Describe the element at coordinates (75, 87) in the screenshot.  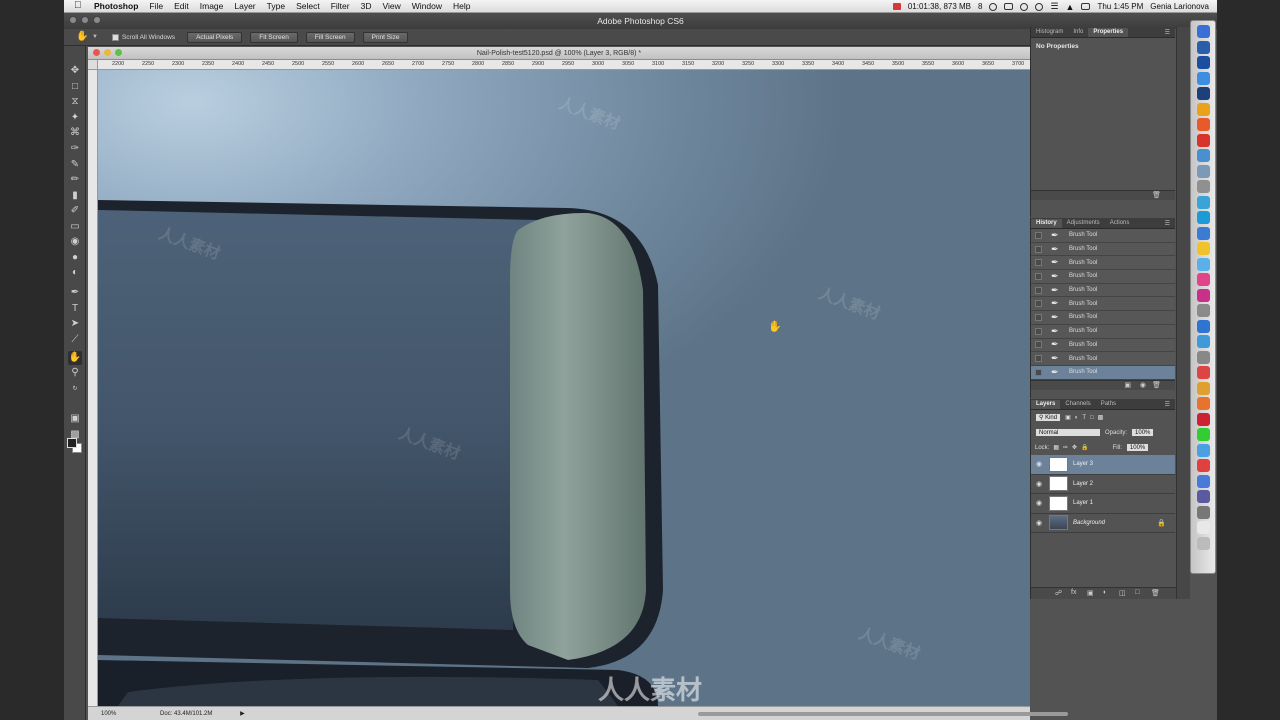
I see `marquee-tool-icon: □` at that location.